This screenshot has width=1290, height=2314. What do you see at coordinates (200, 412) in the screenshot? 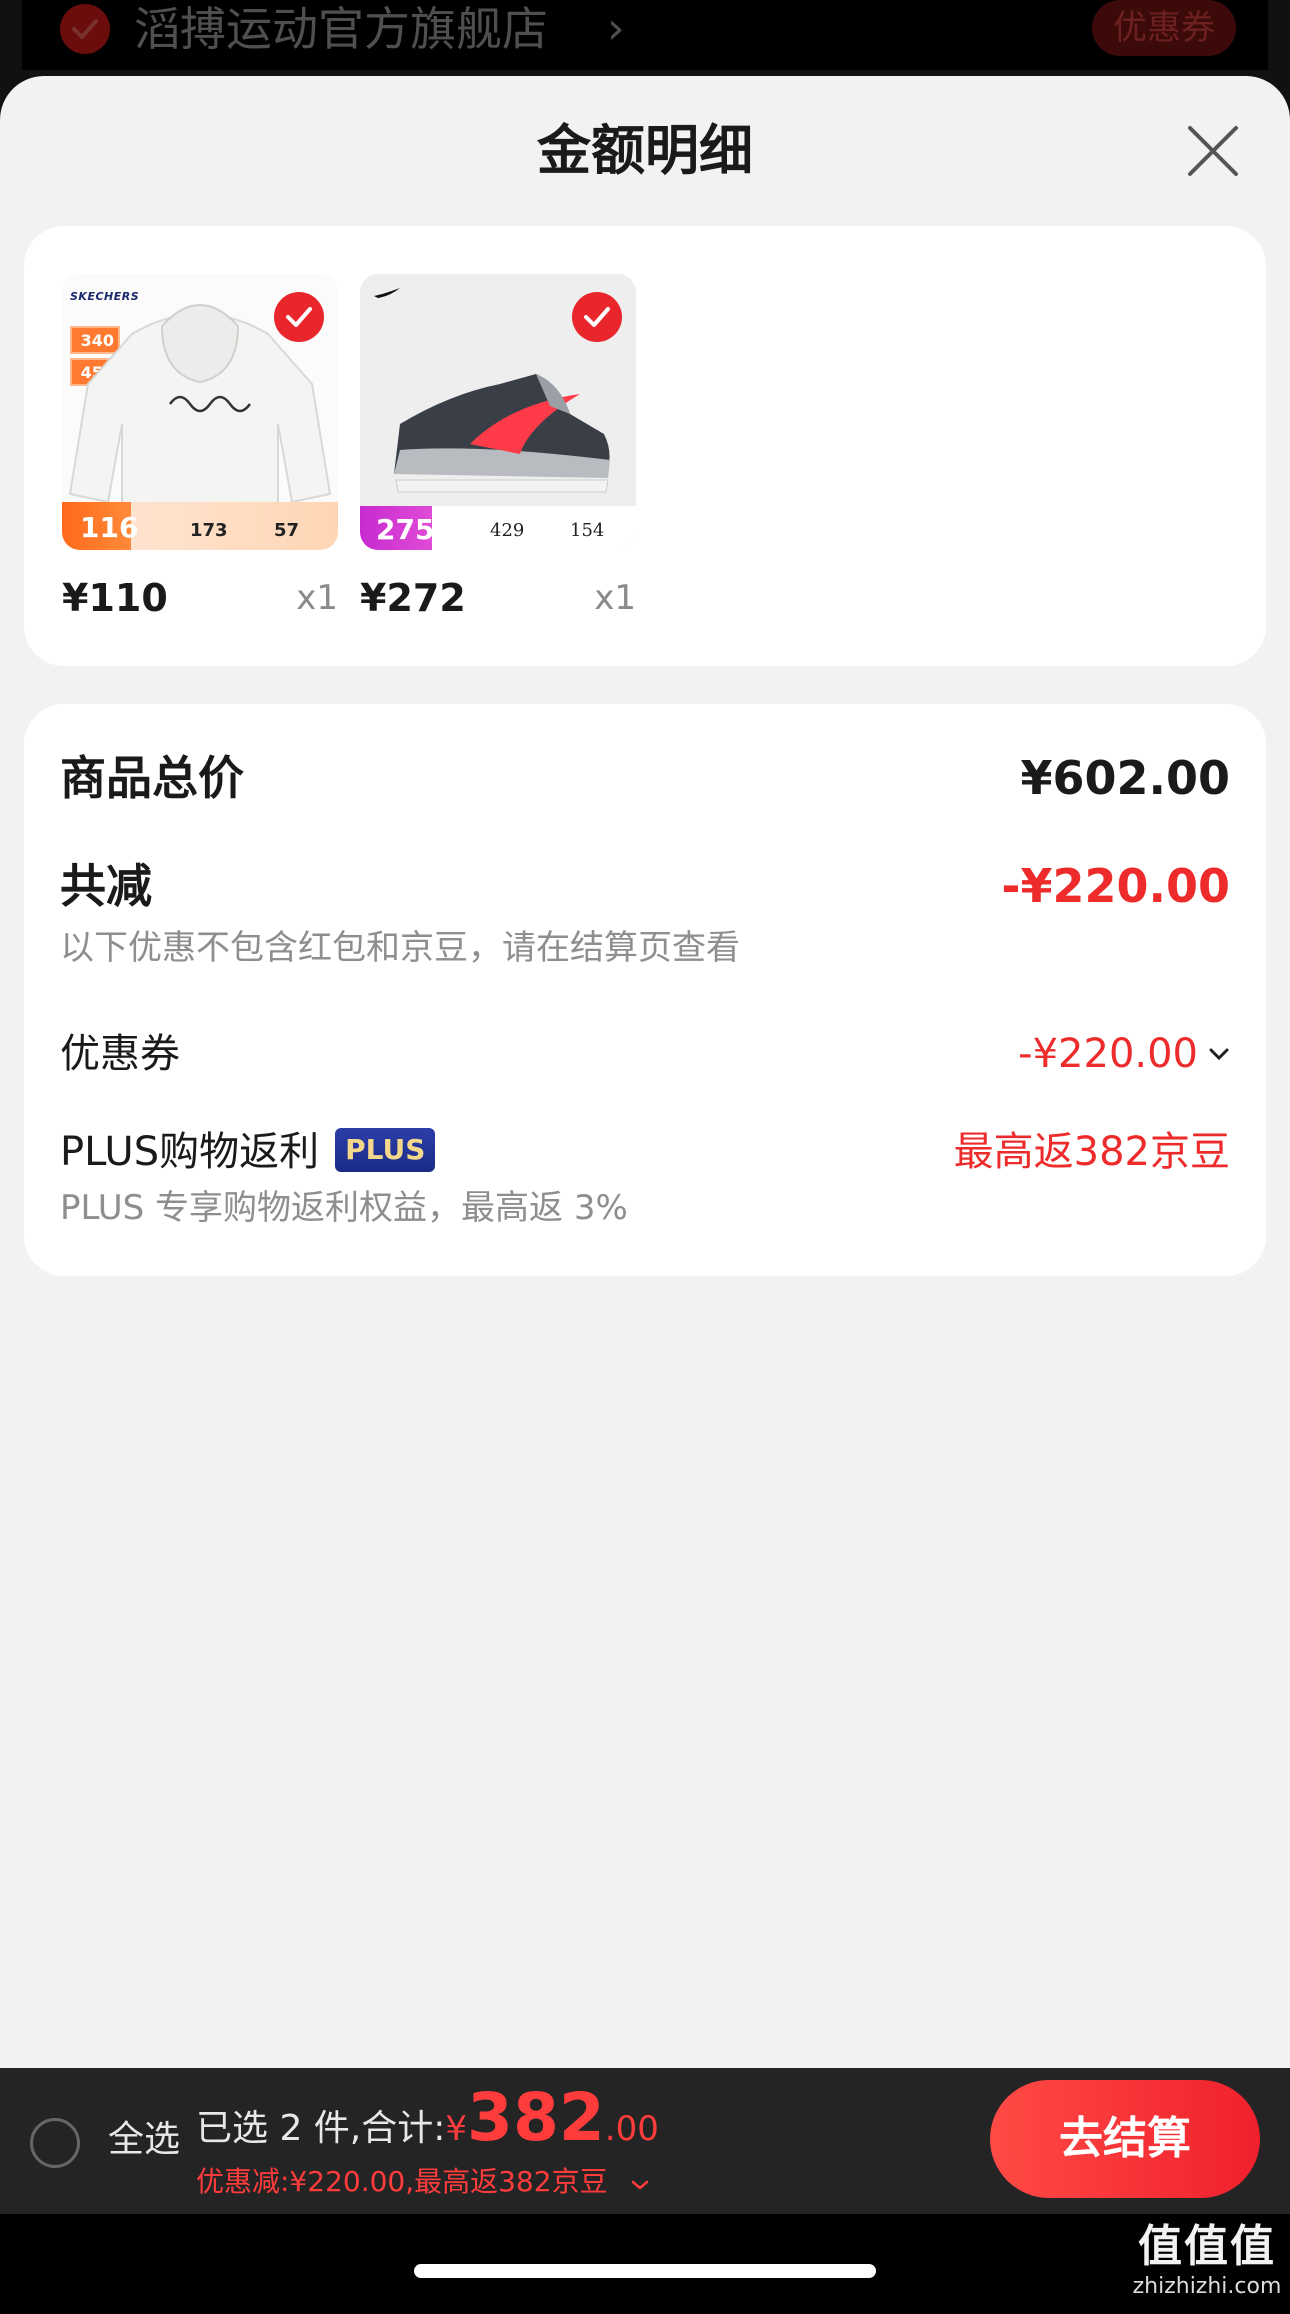
I see `product-image-hoodie: SKECHERS 340 450 116 173 57` at bounding box center [200, 412].